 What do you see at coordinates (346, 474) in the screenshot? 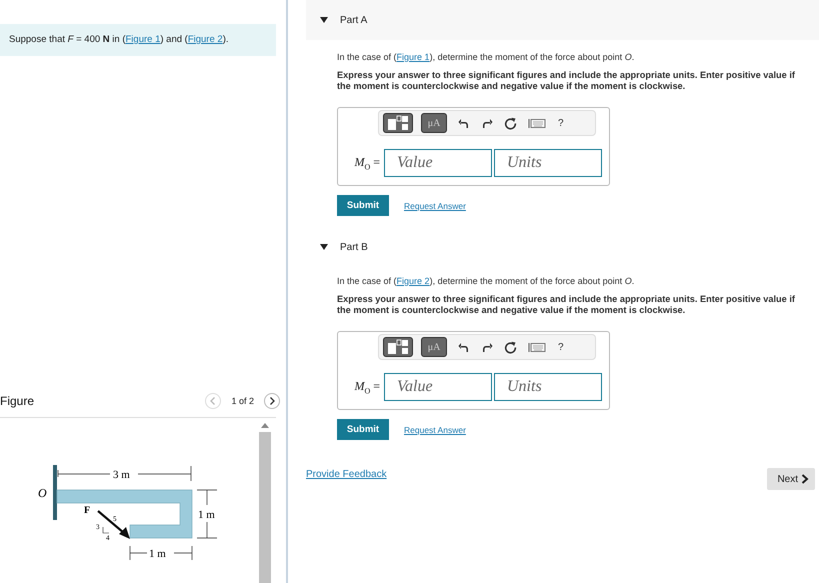
I see `feedback-link: Provide Feedback` at bounding box center [346, 474].